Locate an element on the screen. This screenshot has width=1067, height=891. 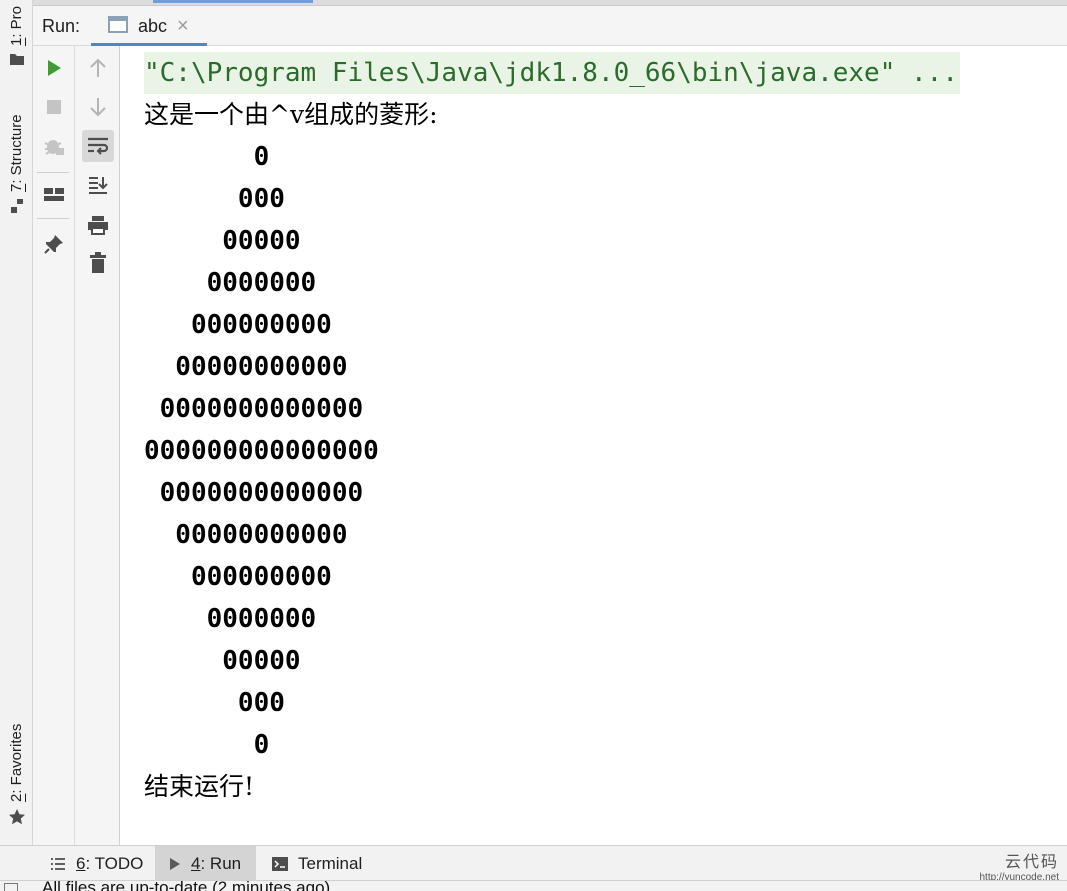
layout-icon is located at coordinates (54, 194).